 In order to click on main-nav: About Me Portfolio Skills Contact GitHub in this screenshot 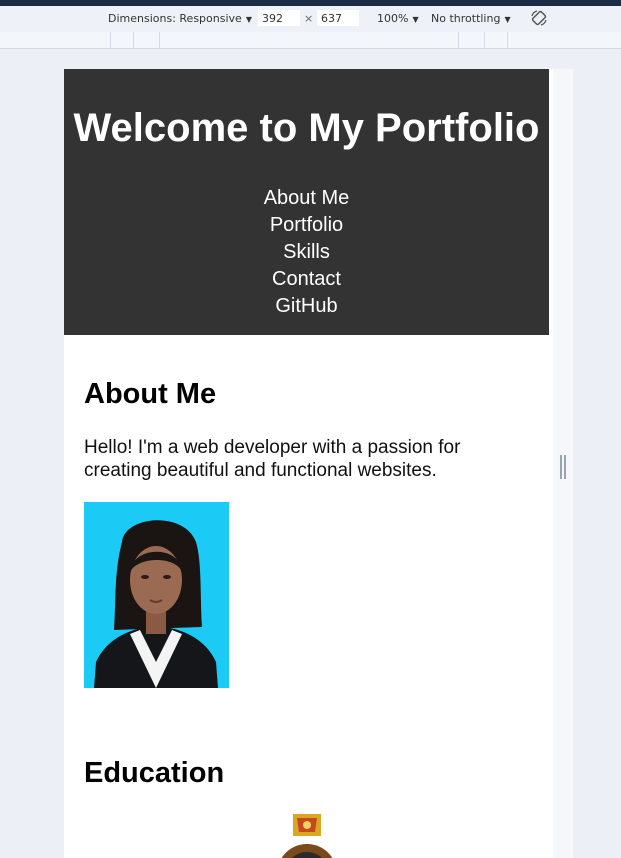, I will do `click(306, 252)`.